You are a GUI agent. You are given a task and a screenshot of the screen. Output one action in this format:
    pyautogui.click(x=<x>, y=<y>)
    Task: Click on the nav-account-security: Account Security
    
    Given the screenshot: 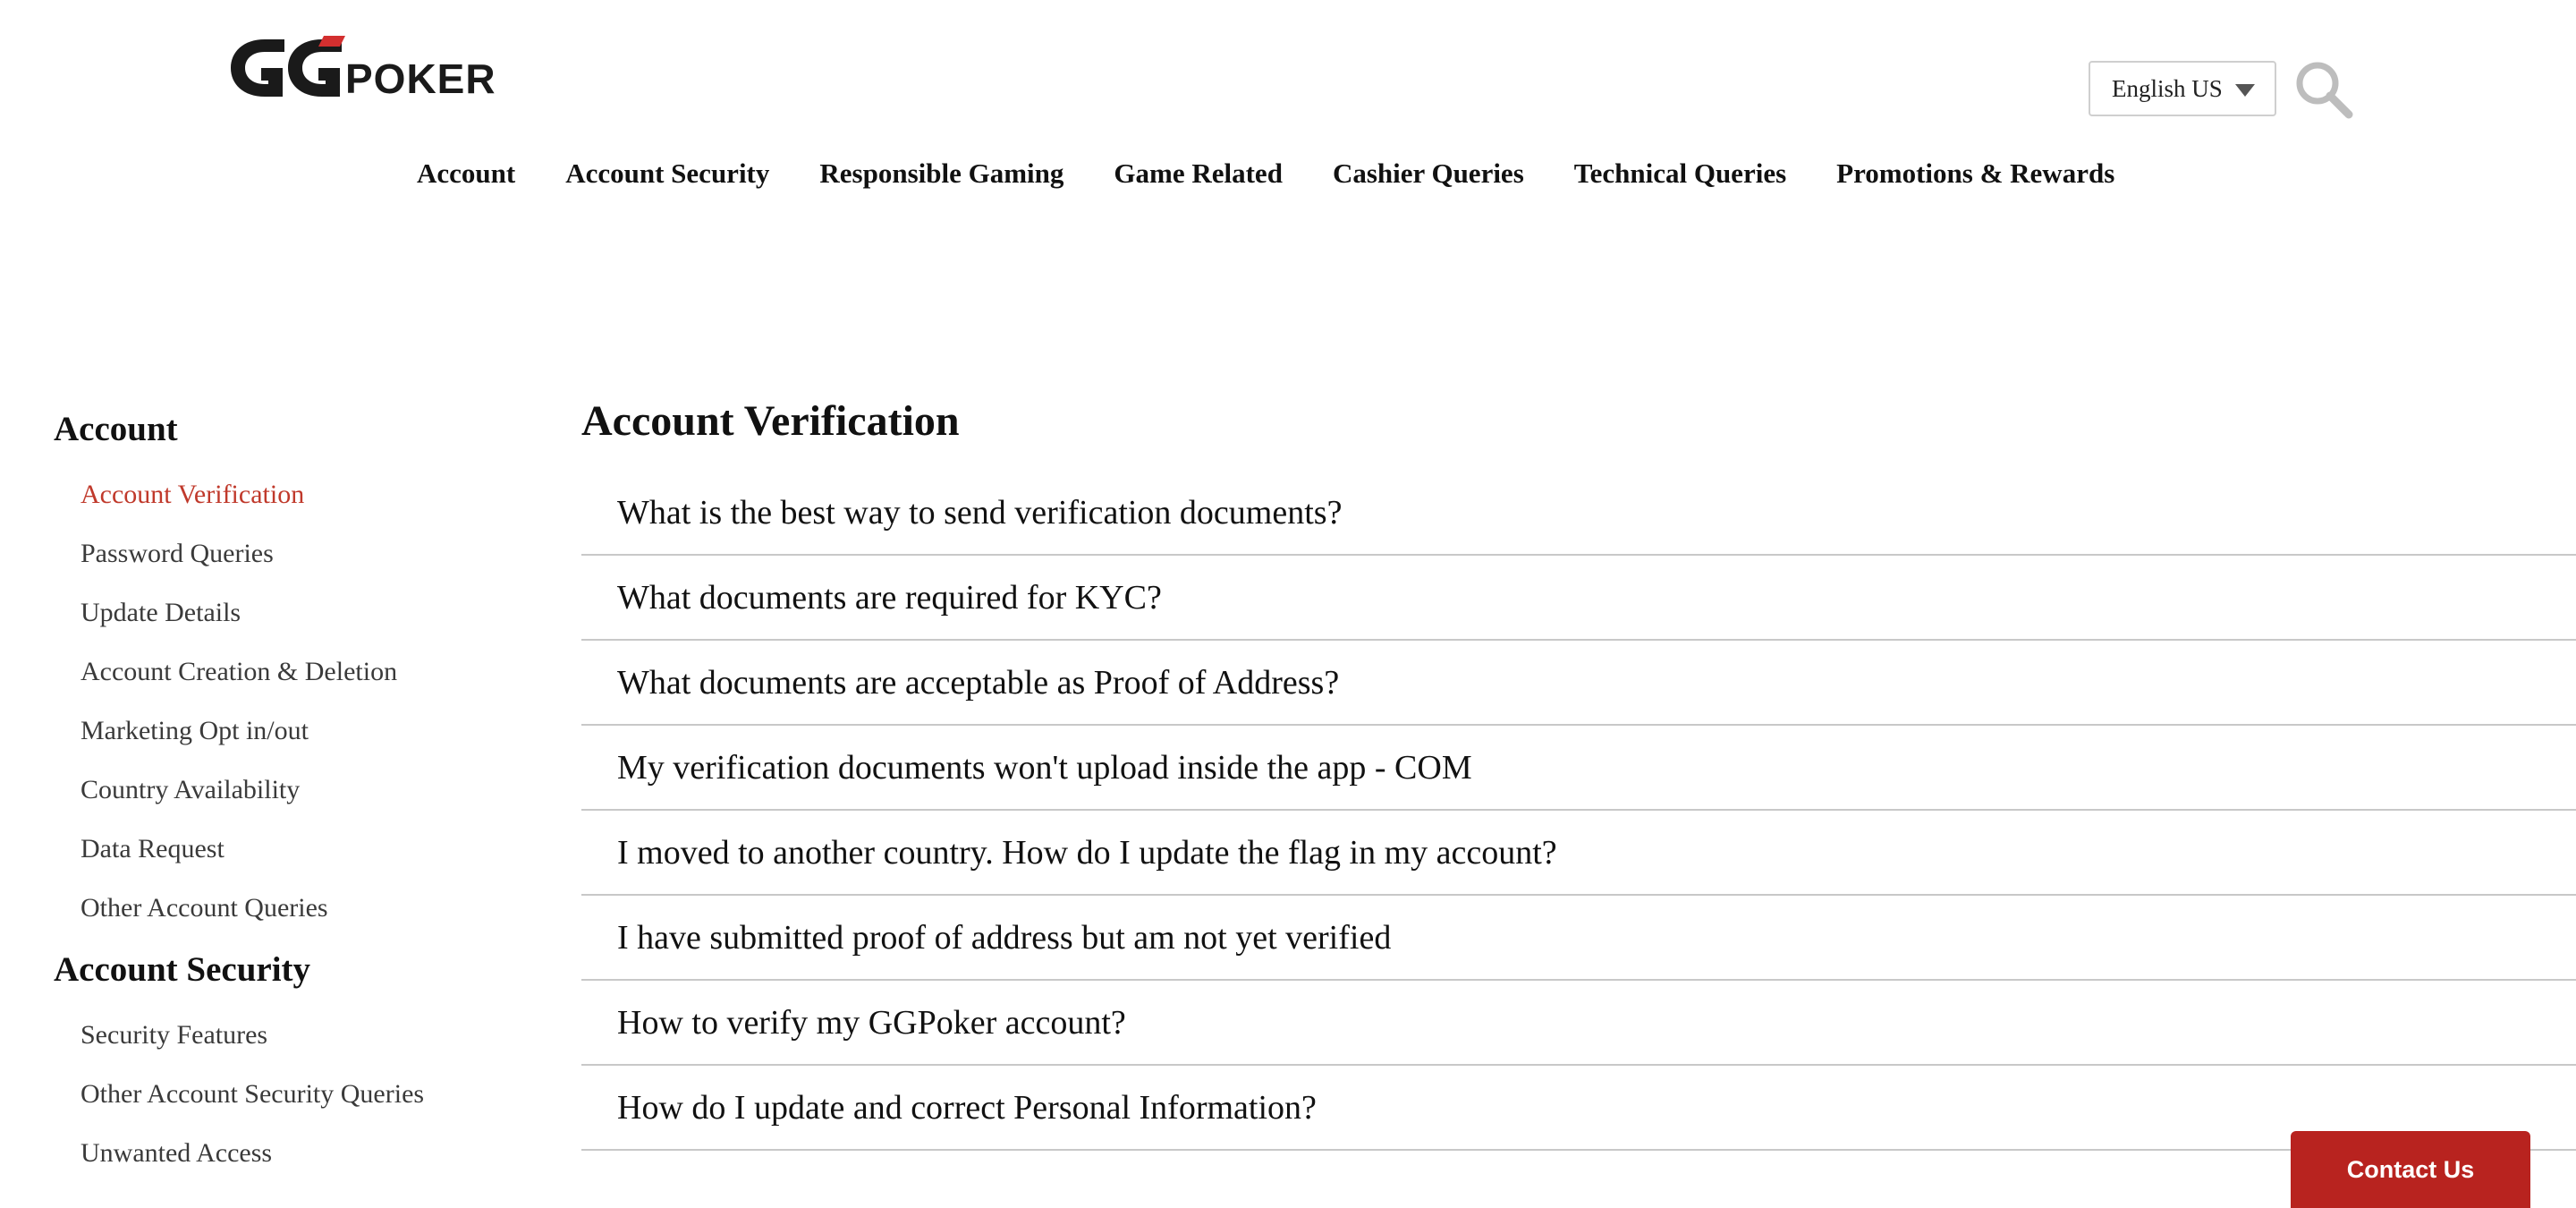 What is the action you would take?
    pyautogui.click(x=667, y=173)
    